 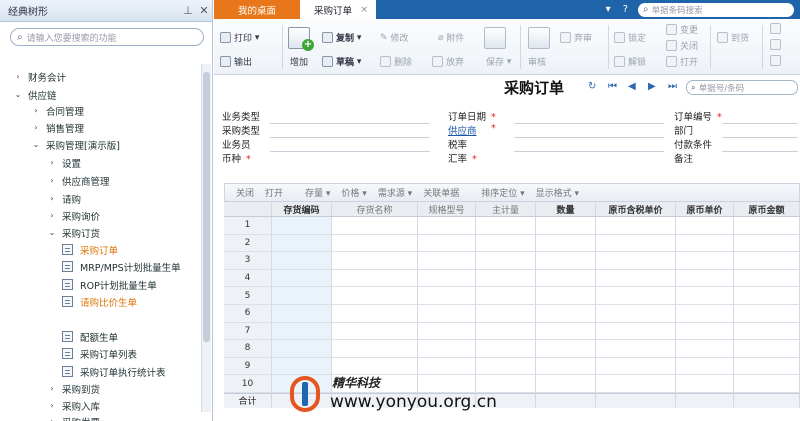 I want to click on print-button: 打印 ▾, so click(x=239, y=37).